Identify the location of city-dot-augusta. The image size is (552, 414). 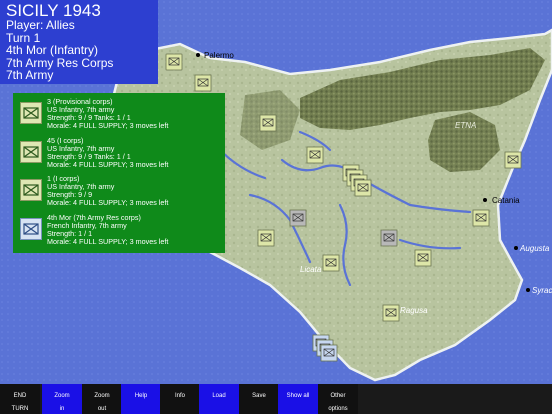
(516, 248).